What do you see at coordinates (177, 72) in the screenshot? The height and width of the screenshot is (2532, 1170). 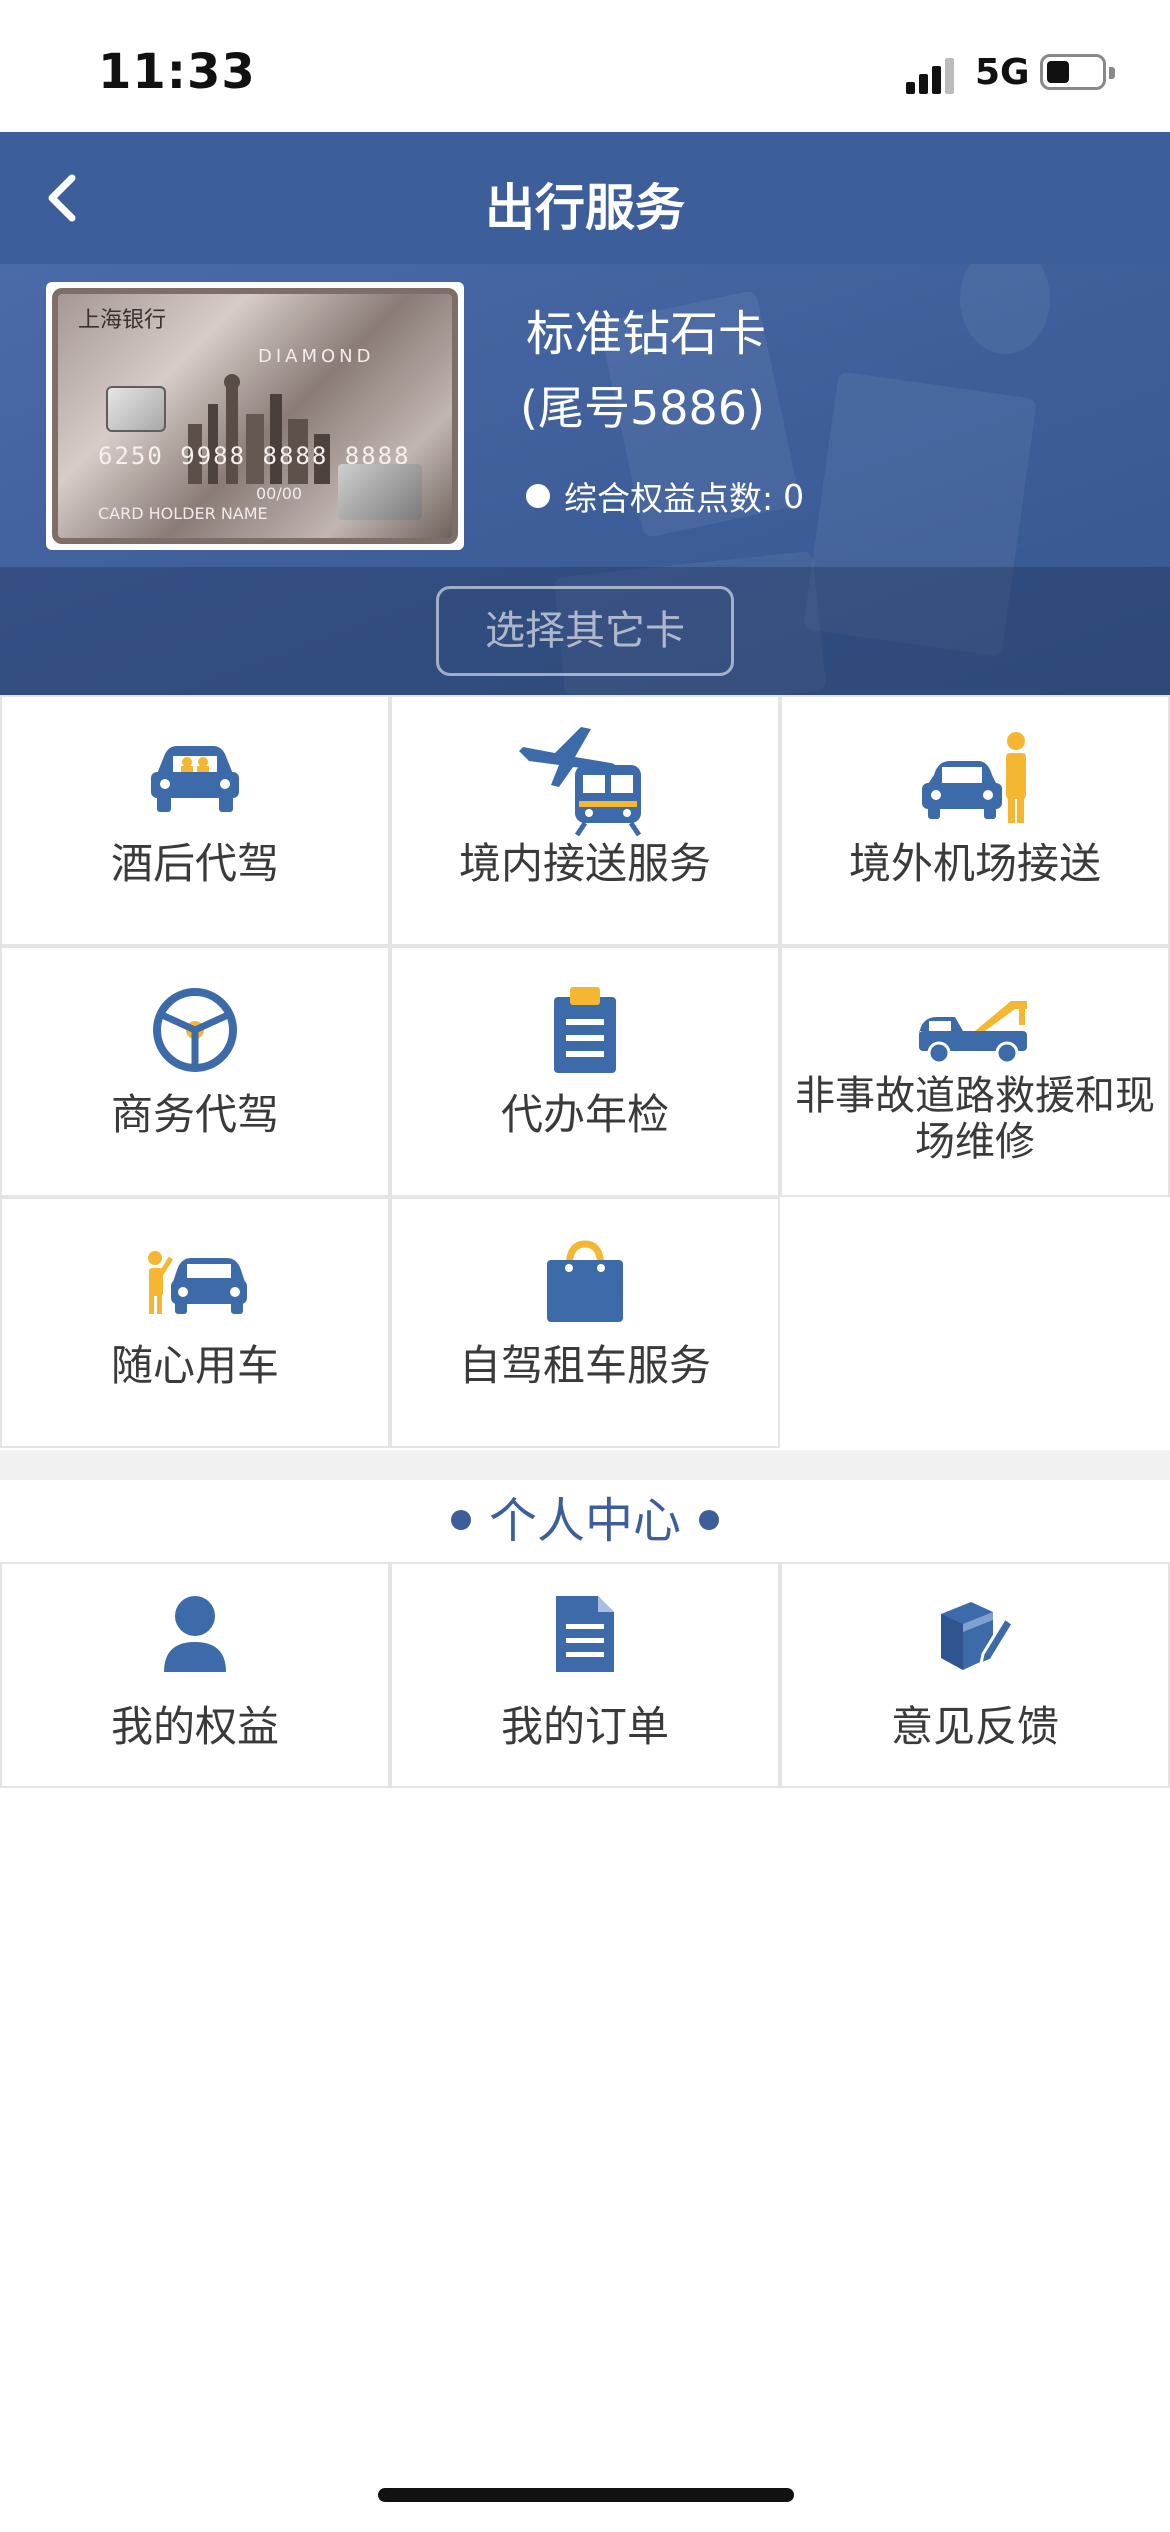 I see `status-time: 11:33` at bounding box center [177, 72].